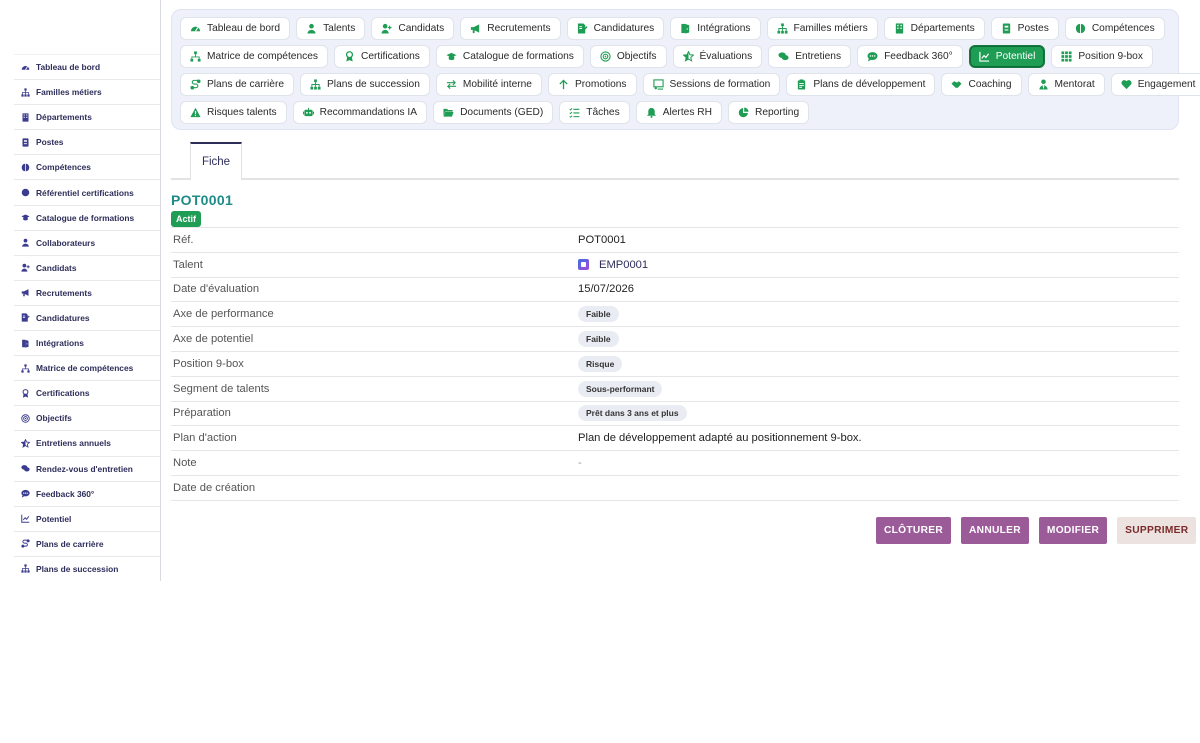 This screenshot has width=1200, height=743. Describe the element at coordinates (717, 56) in the screenshot. I see `nav-tab-evaluations: Évaluations` at that location.